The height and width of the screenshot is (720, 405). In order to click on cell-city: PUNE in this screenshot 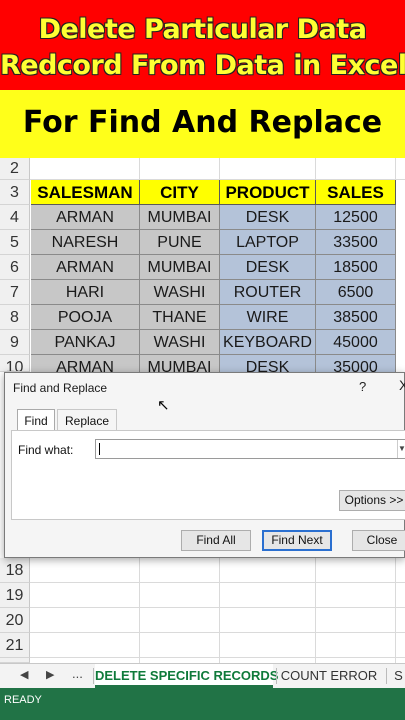, I will do `click(180, 242)`.